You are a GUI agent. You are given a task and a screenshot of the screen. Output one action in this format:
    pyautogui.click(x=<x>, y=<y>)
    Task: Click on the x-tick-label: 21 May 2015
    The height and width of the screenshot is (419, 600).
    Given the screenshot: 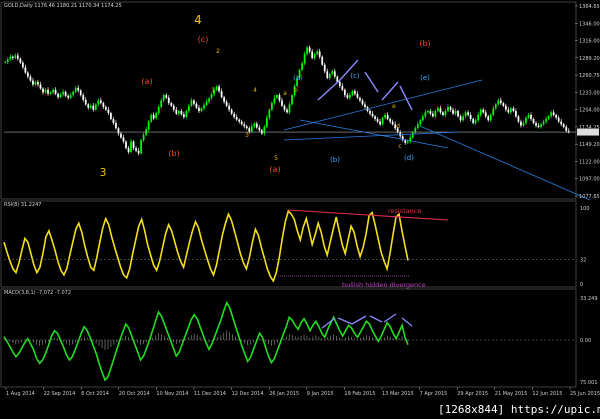 What is the action you would take?
    pyautogui.click(x=511, y=394)
    